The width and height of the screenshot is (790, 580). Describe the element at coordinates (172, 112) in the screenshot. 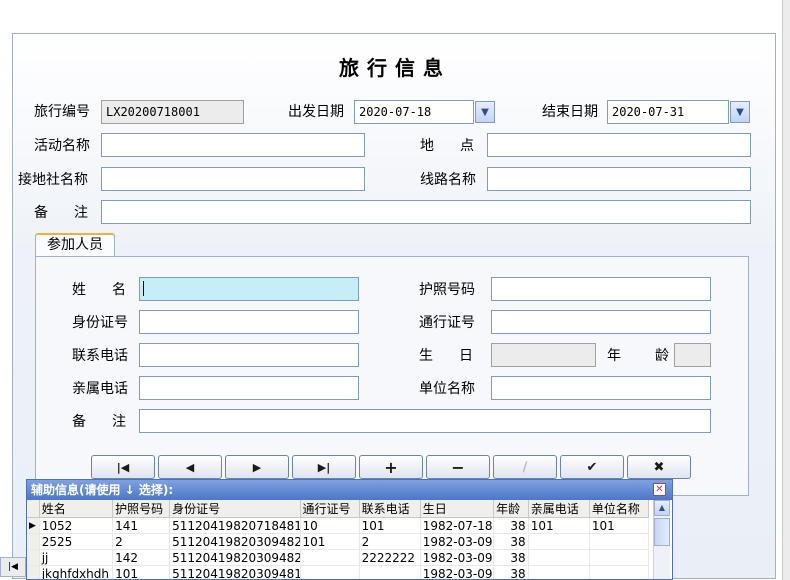

I see `trip-no-field: LX20200718001` at that location.